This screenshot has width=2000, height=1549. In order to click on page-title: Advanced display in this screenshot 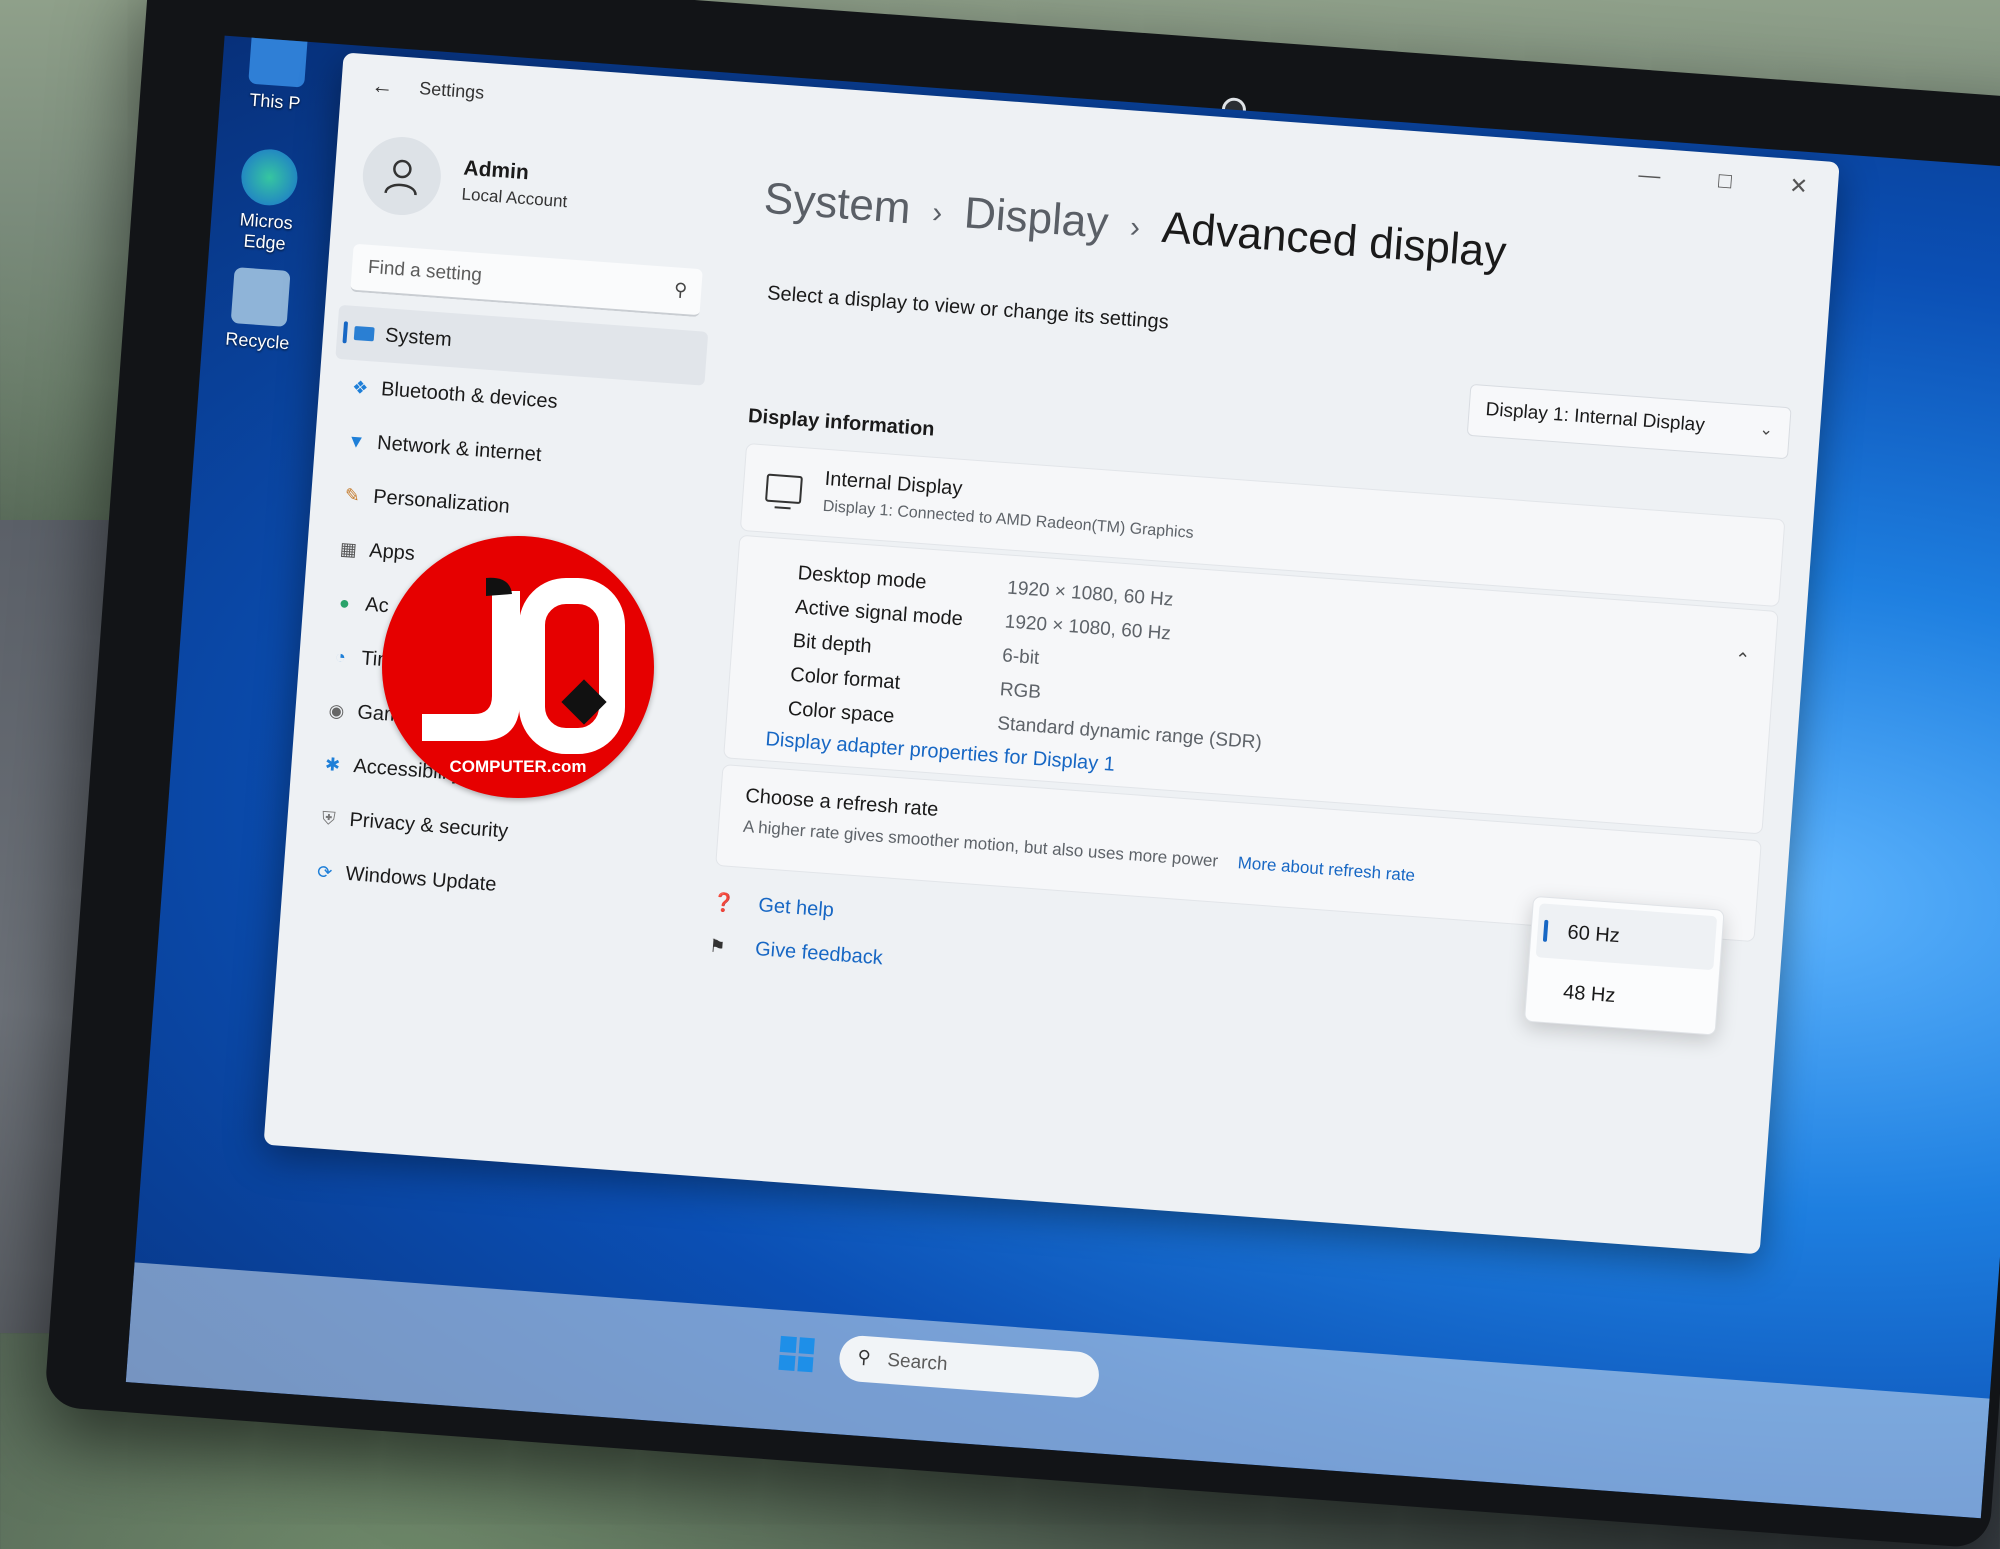, I will do `click(1334, 240)`.